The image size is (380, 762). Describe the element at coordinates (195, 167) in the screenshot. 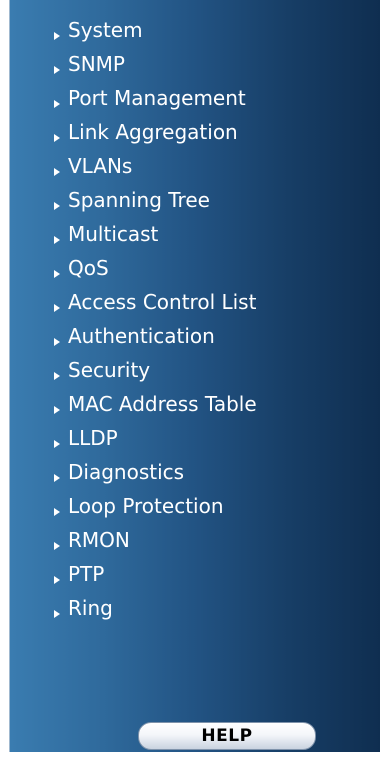

I see `menu-item-vlans: VLANs` at that location.